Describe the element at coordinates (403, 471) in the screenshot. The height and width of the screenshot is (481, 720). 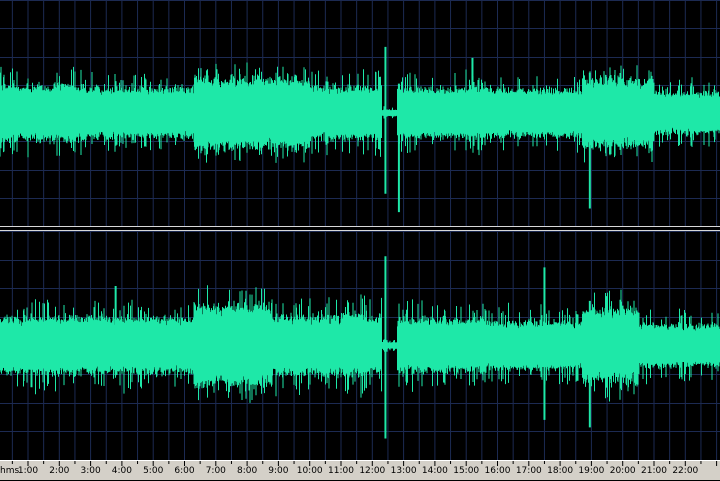
I see `ruler-tick-label: 13:00` at that location.